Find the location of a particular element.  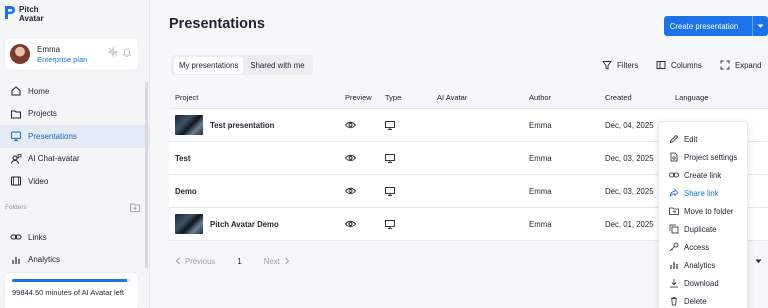

sidebar-item-links: Links is located at coordinates (74, 237).